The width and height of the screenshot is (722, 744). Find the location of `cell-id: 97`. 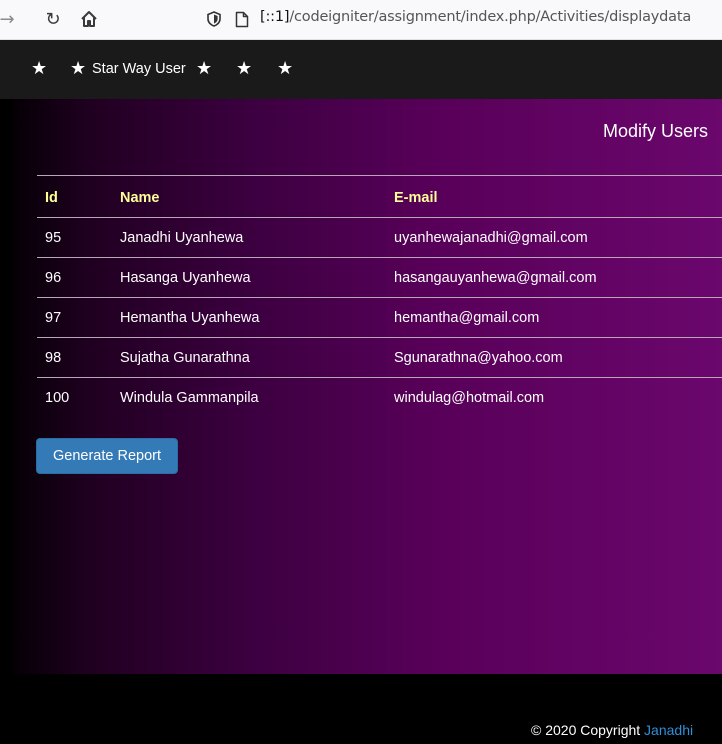

cell-id: 97 is located at coordinates (53, 318).